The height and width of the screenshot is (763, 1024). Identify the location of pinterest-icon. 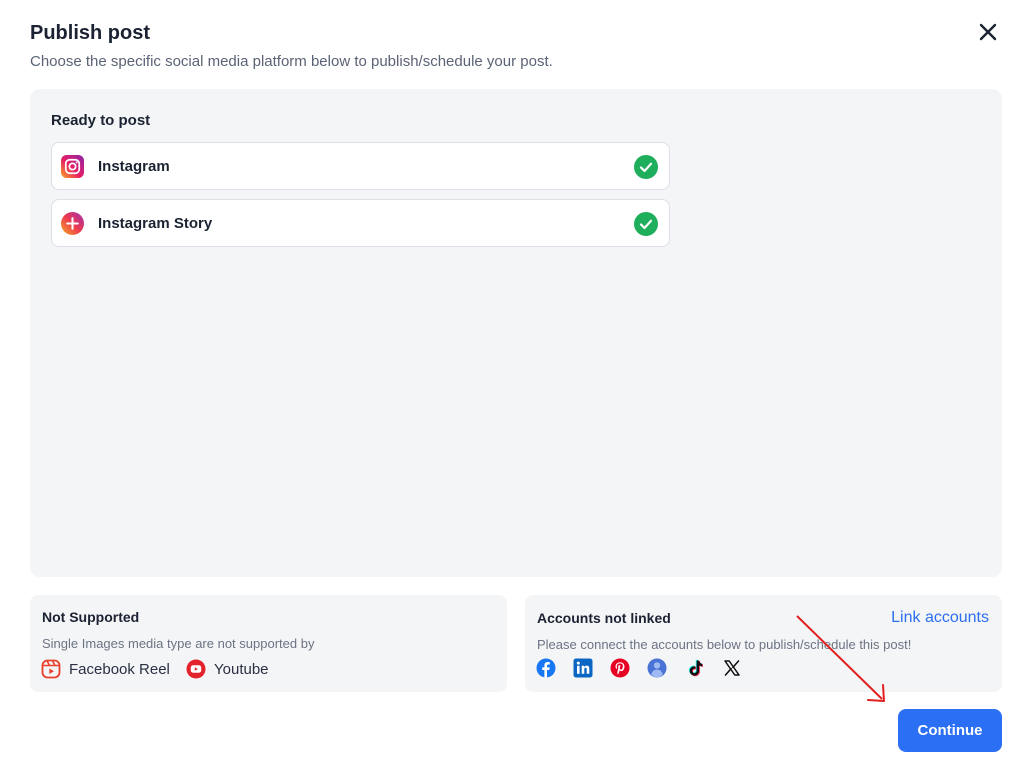
(620, 668).